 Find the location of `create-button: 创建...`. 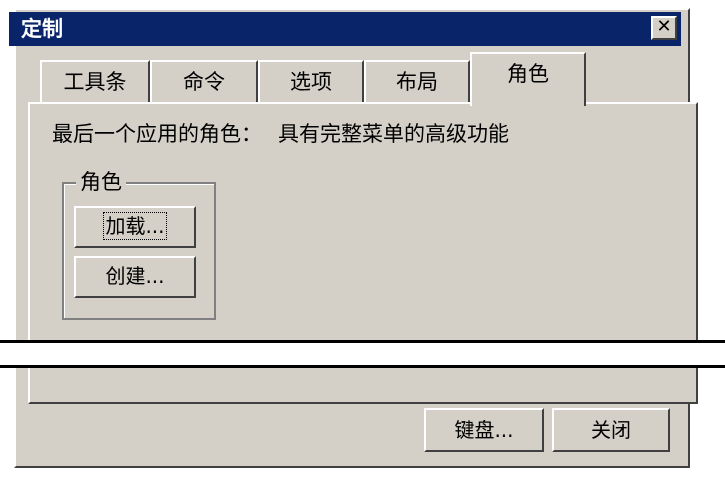

create-button: 创建... is located at coordinates (135, 277).